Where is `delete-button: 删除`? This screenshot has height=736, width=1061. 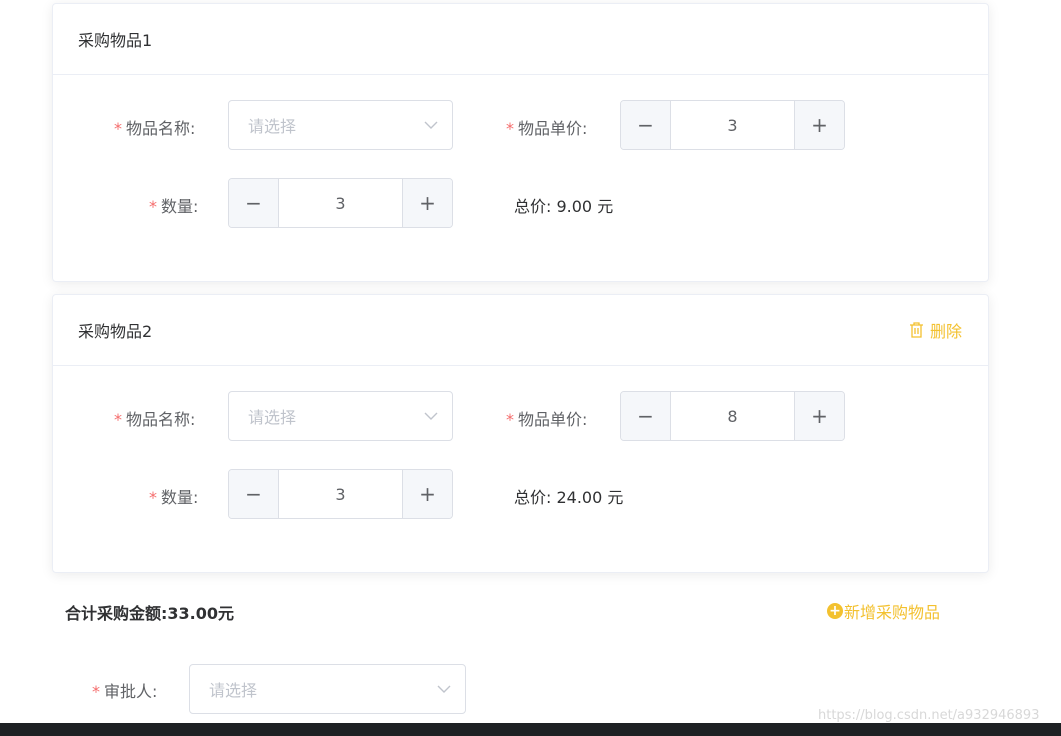 delete-button: 删除 is located at coordinates (935, 330).